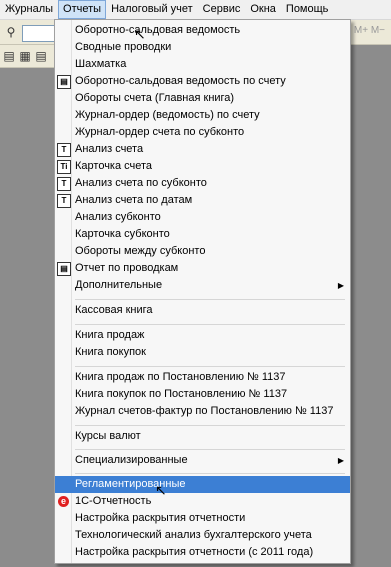 The image size is (391, 567). What do you see at coordinates (202, 64) in the screenshot?
I see `menu-item: Шахматка` at bounding box center [202, 64].